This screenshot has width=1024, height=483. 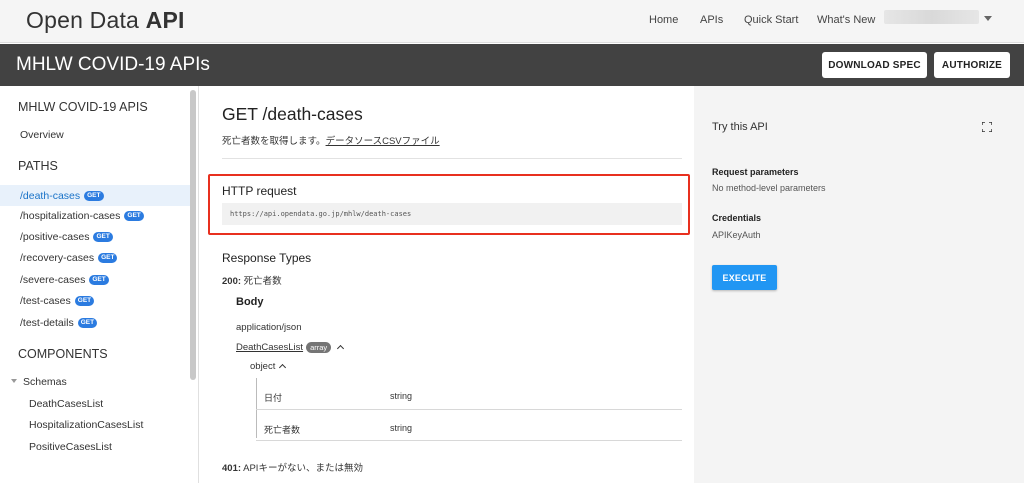 I want to click on endpoint-description: 死亡者数を取得します。データソースCSVファイル, so click(x=331, y=141).